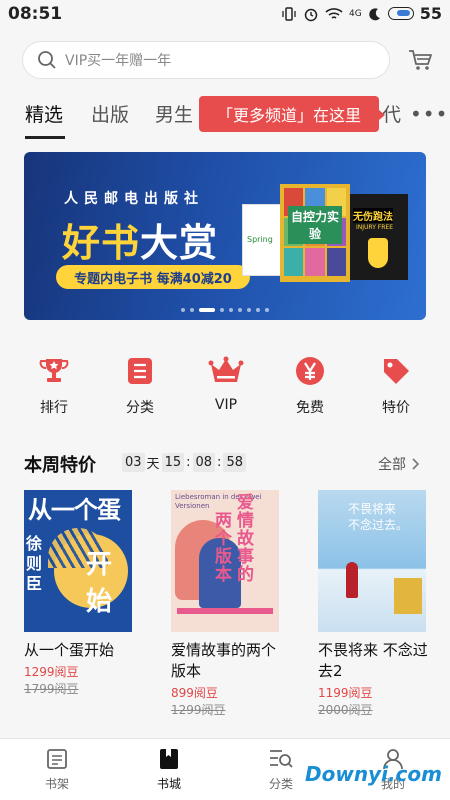  I want to click on tab-jingxuan: 精选, so click(44, 113).